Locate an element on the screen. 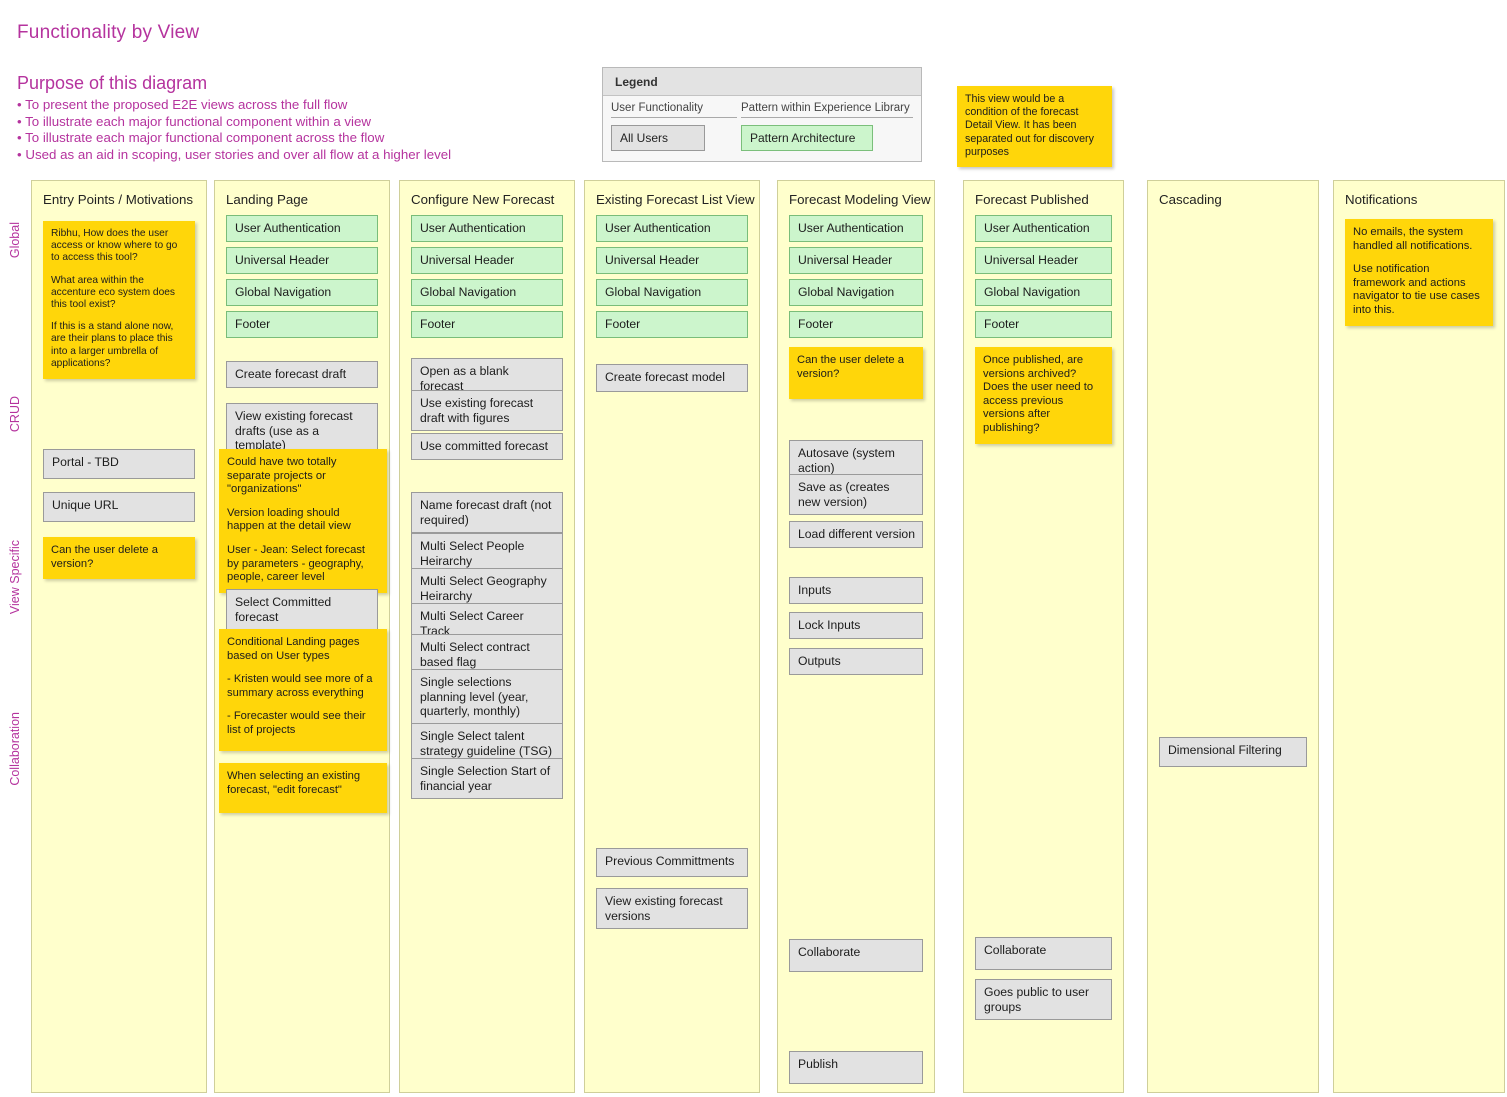 This screenshot has width=1507, height=1097. legend-header-pattern-library: Pattern within Experience Library is located at coordinates (827, 110).